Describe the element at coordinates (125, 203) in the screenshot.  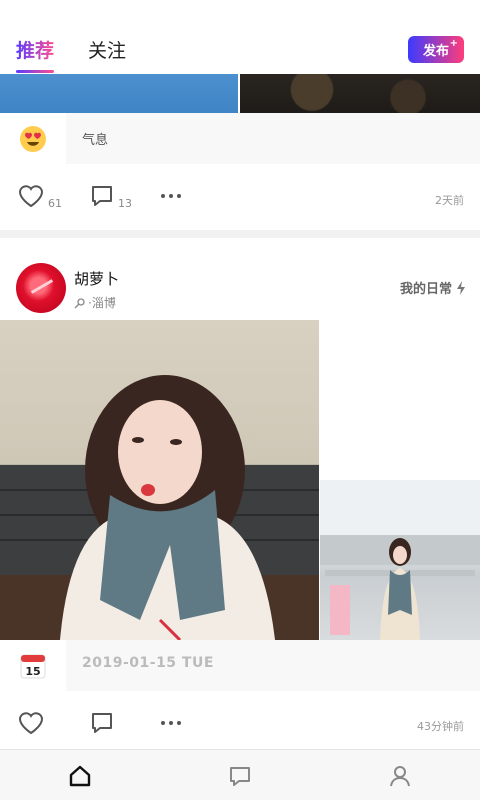
I see `comment-count: 13` at that location.